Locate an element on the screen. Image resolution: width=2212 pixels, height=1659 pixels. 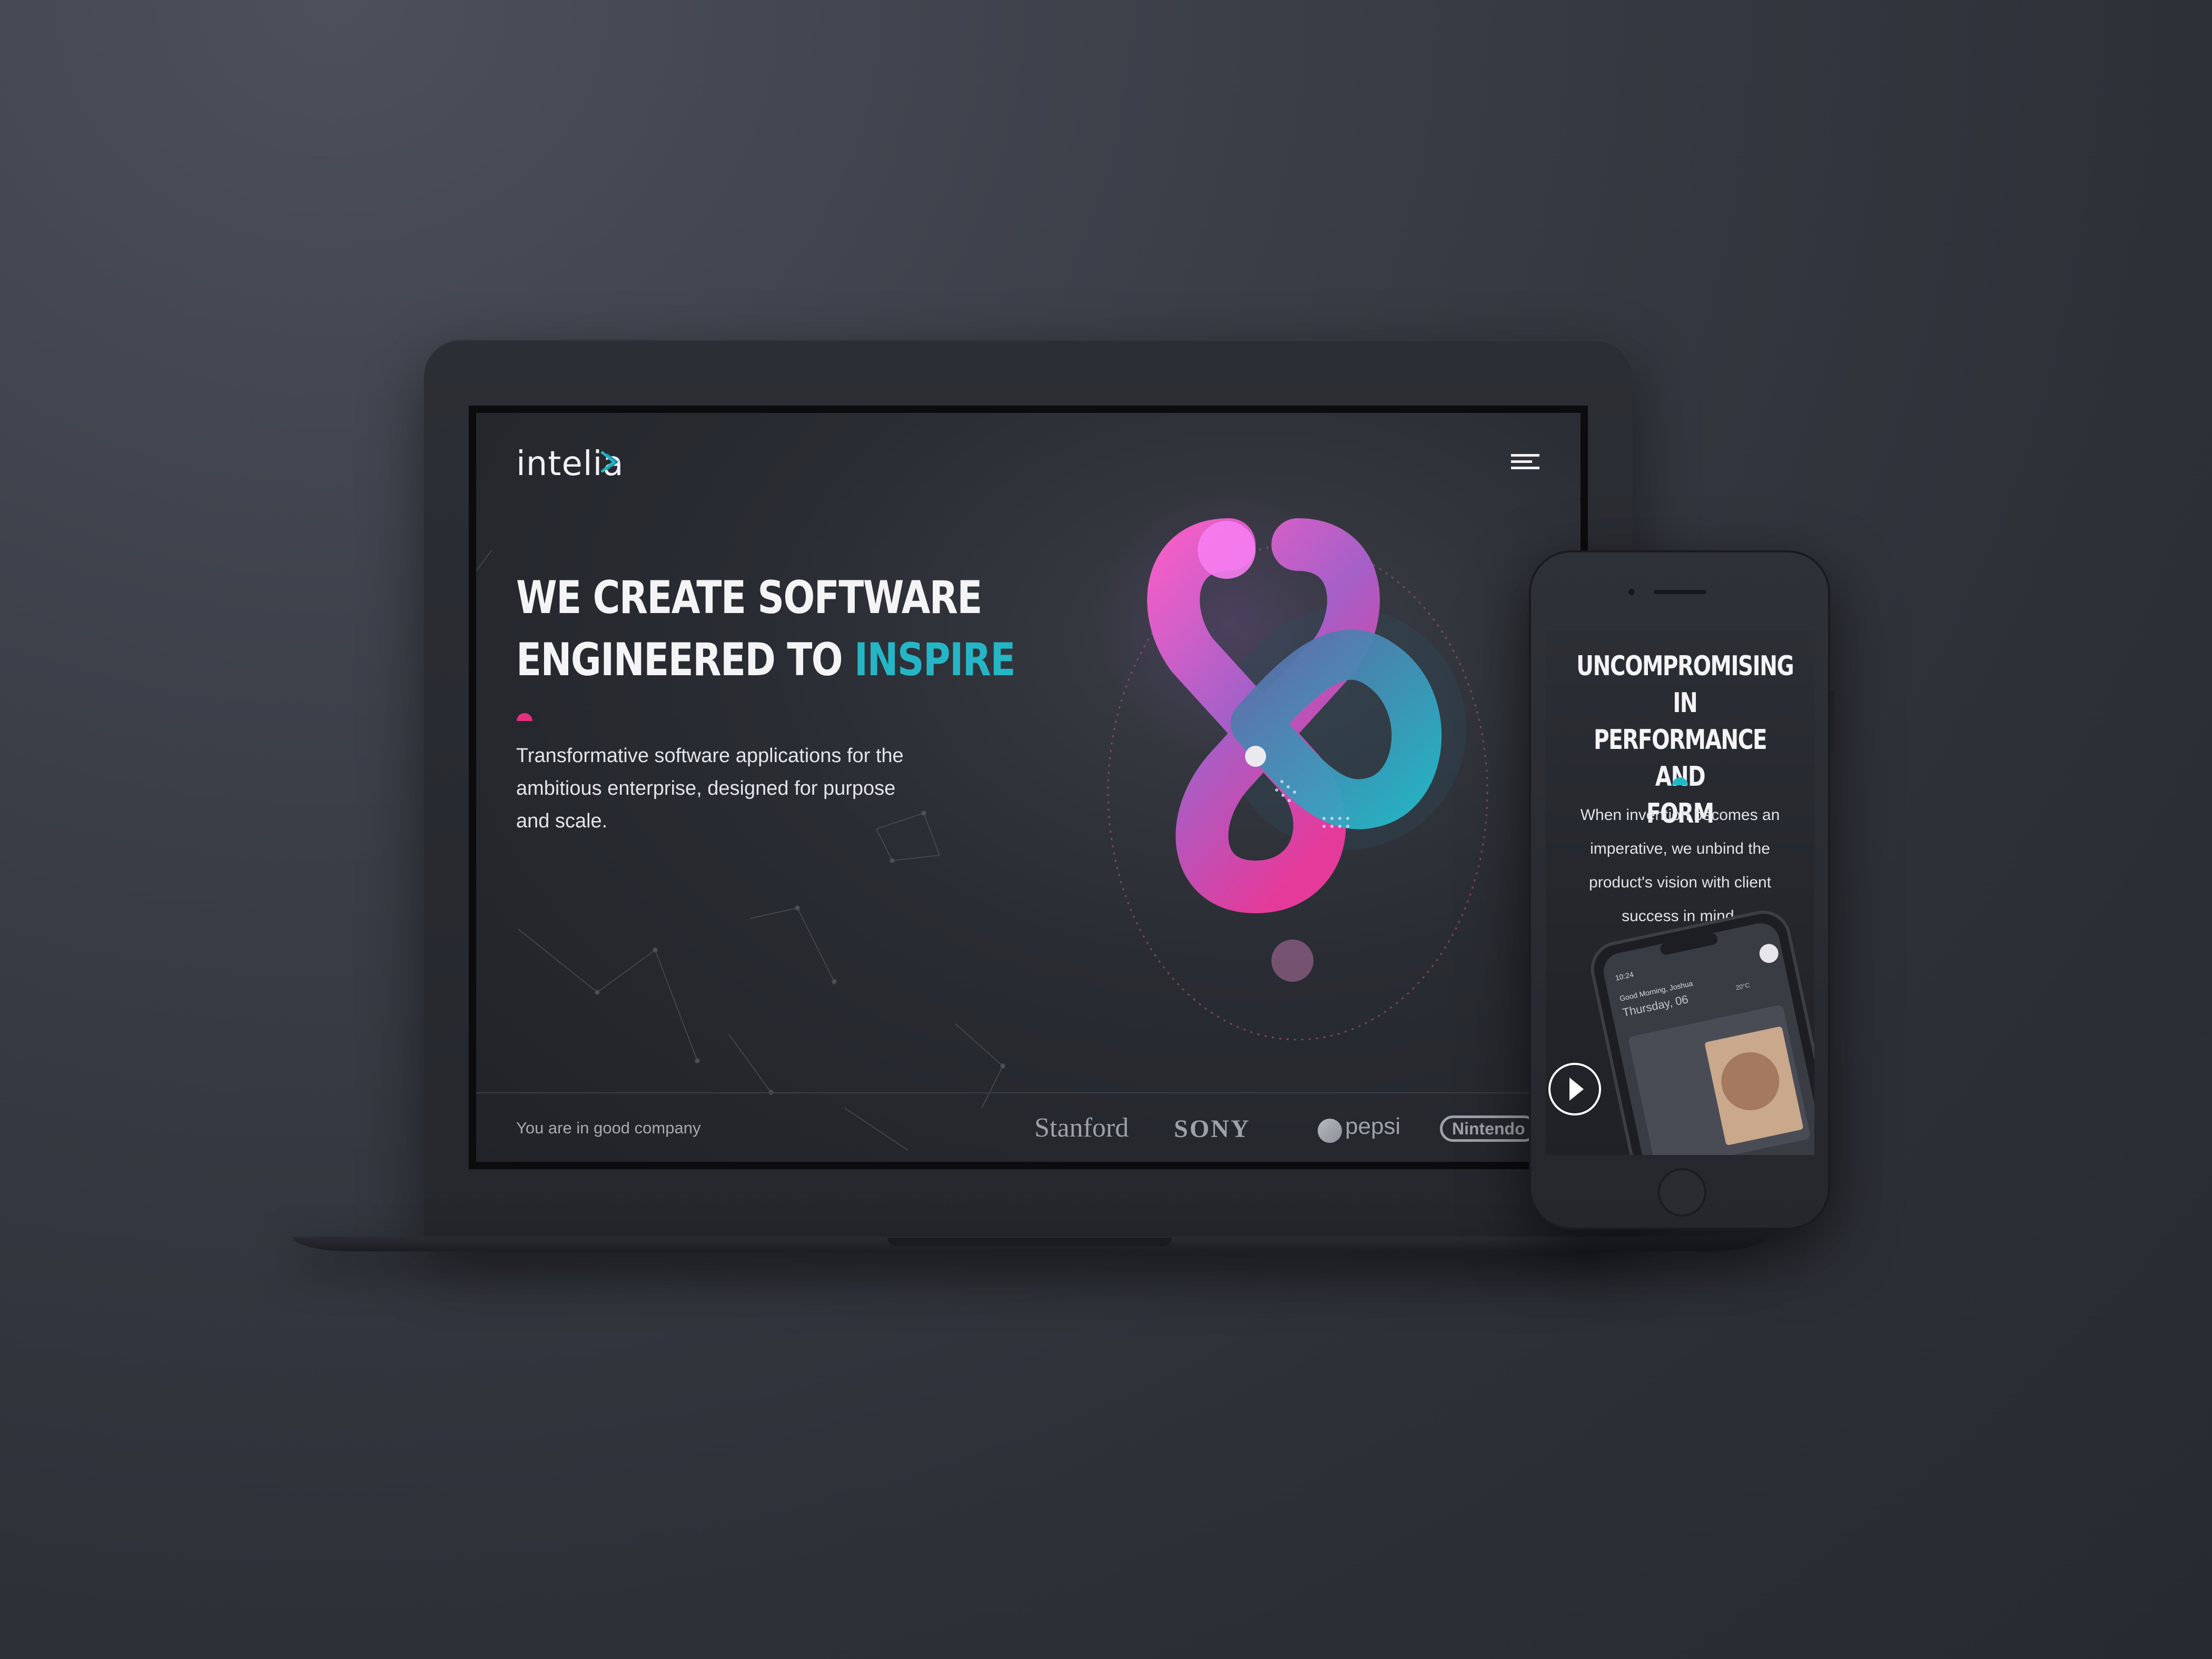
phone-speaker is located at coordinates (1680, 592).